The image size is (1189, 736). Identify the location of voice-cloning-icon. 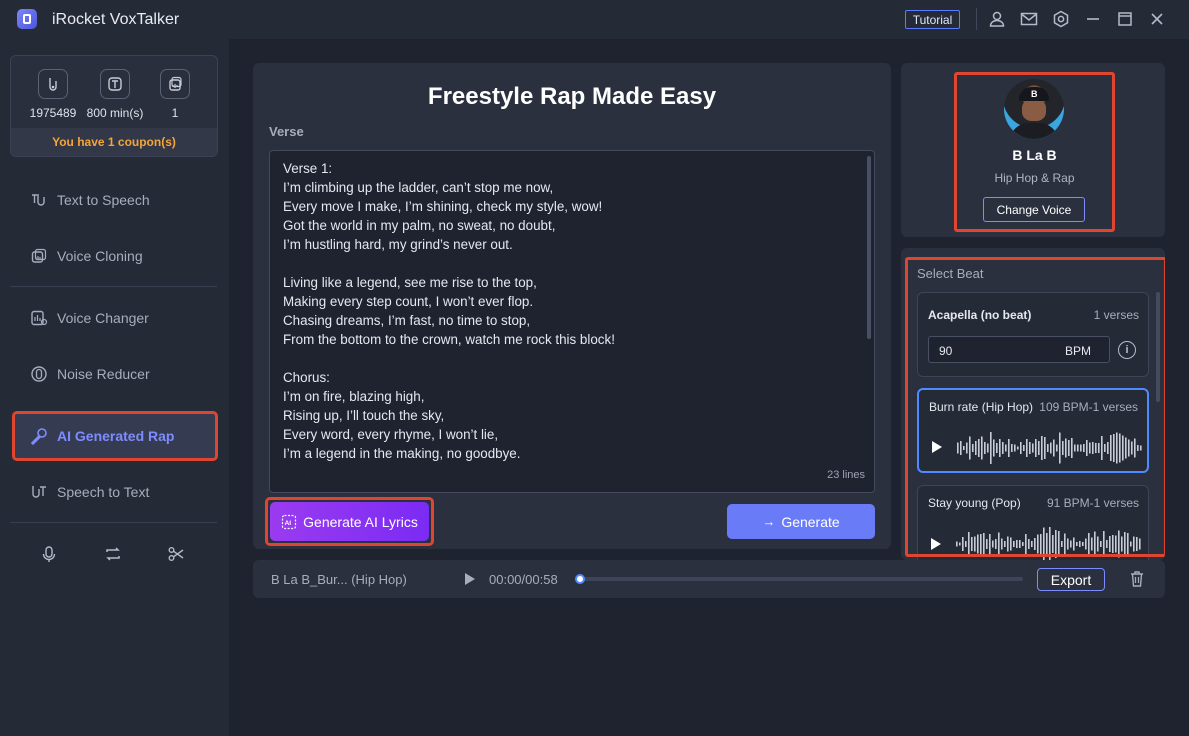
(39, 256).